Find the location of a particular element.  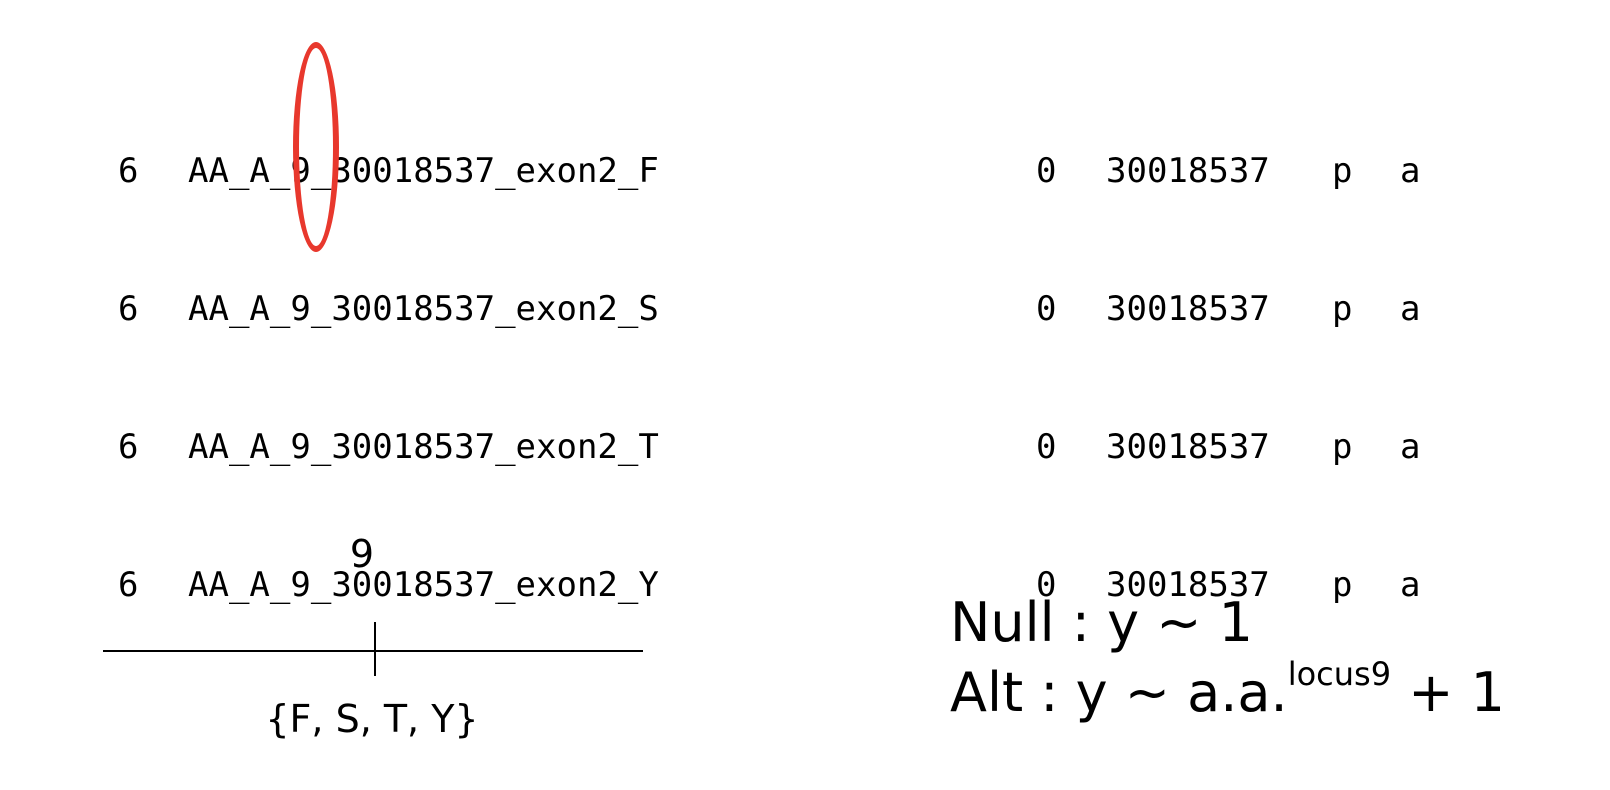

genome-axis-line is located at coordinates (373, 651).